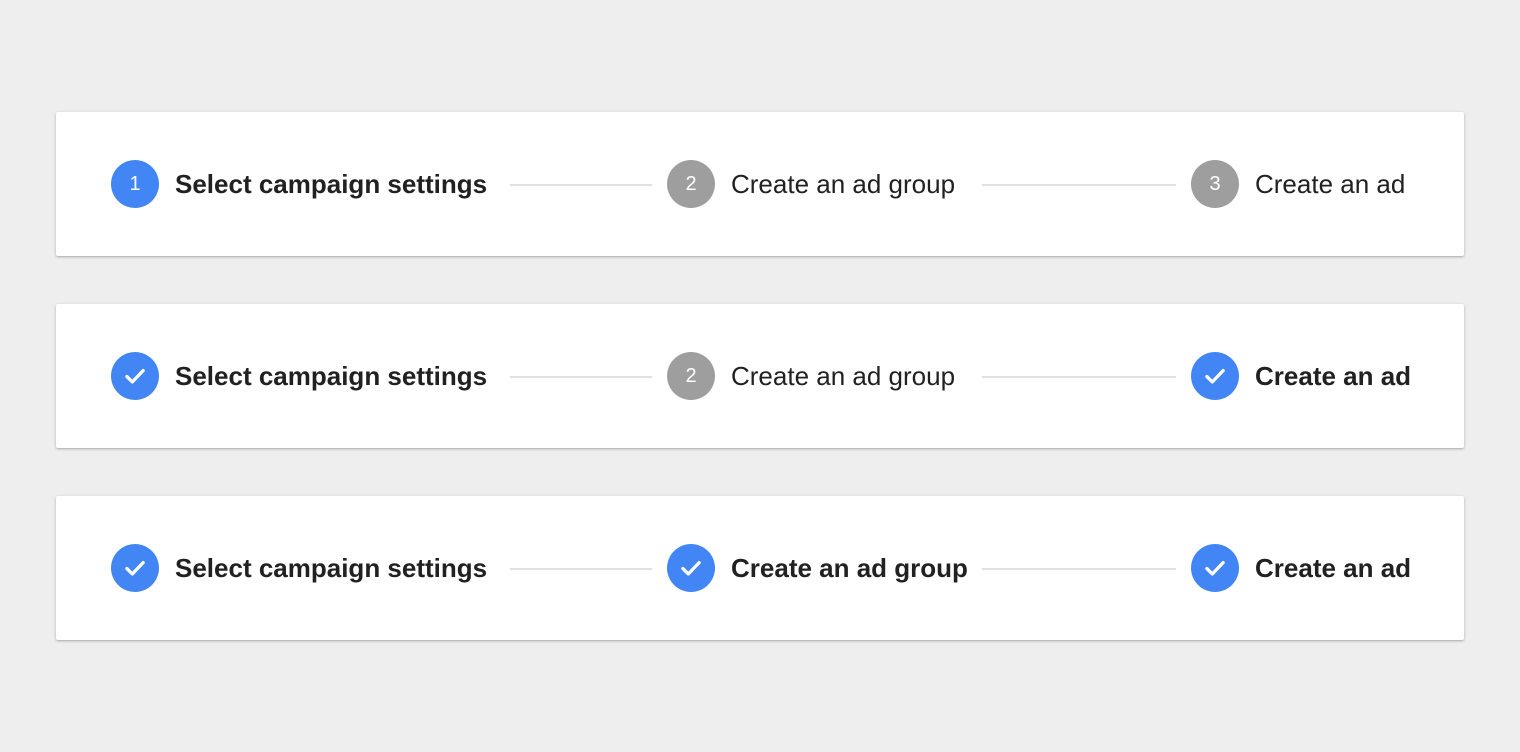 The image size is (1520, 752). What do you see at coordinates (1215, 184) in the screenshot?
I see `step-number-badge: 3` at bounding box center [1215, 184].